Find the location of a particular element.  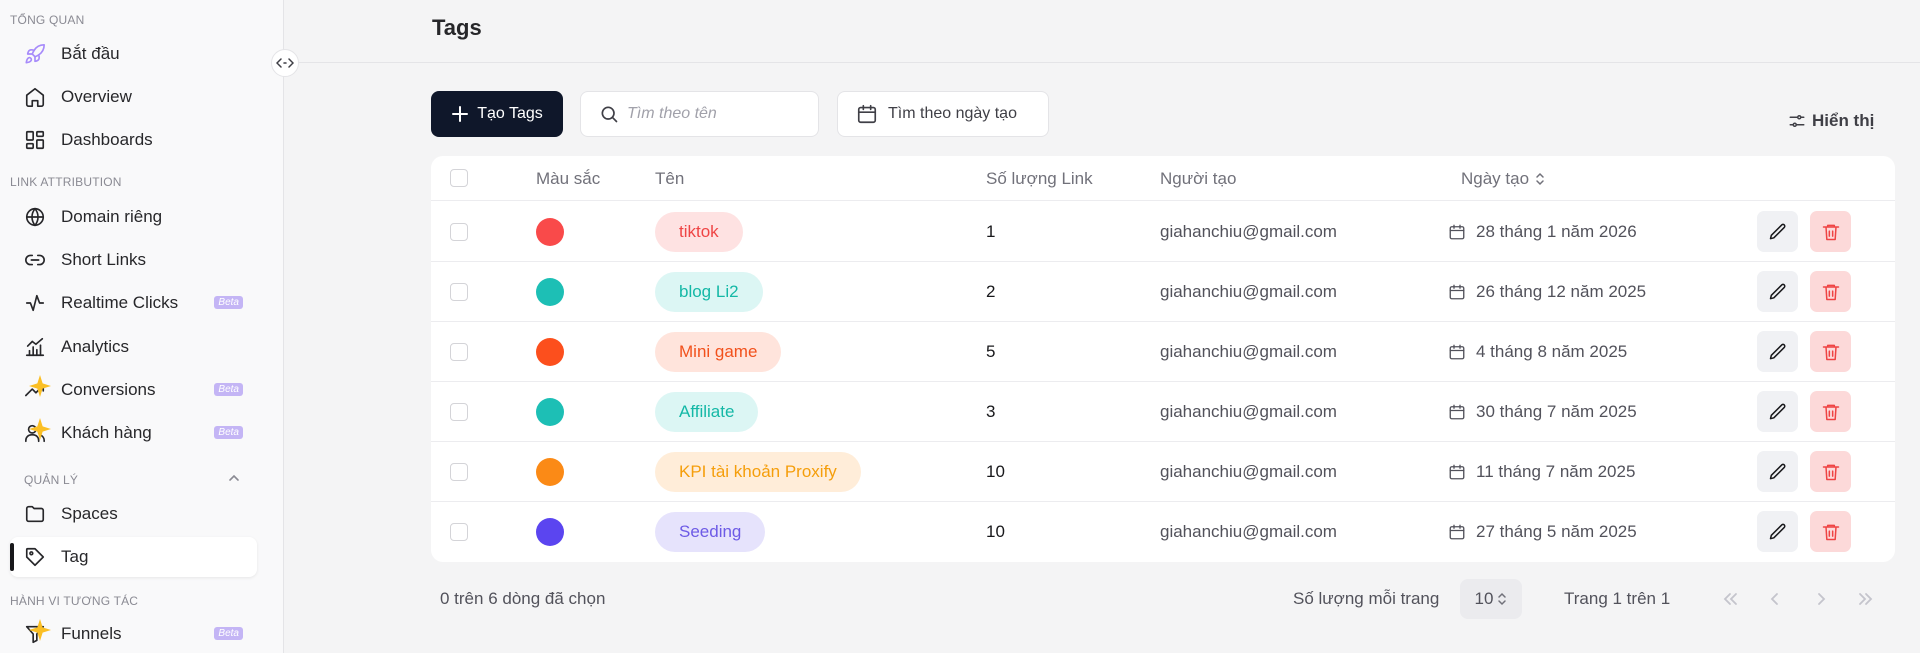

chevrons-right-icon is located at coordinates (1866, 599).